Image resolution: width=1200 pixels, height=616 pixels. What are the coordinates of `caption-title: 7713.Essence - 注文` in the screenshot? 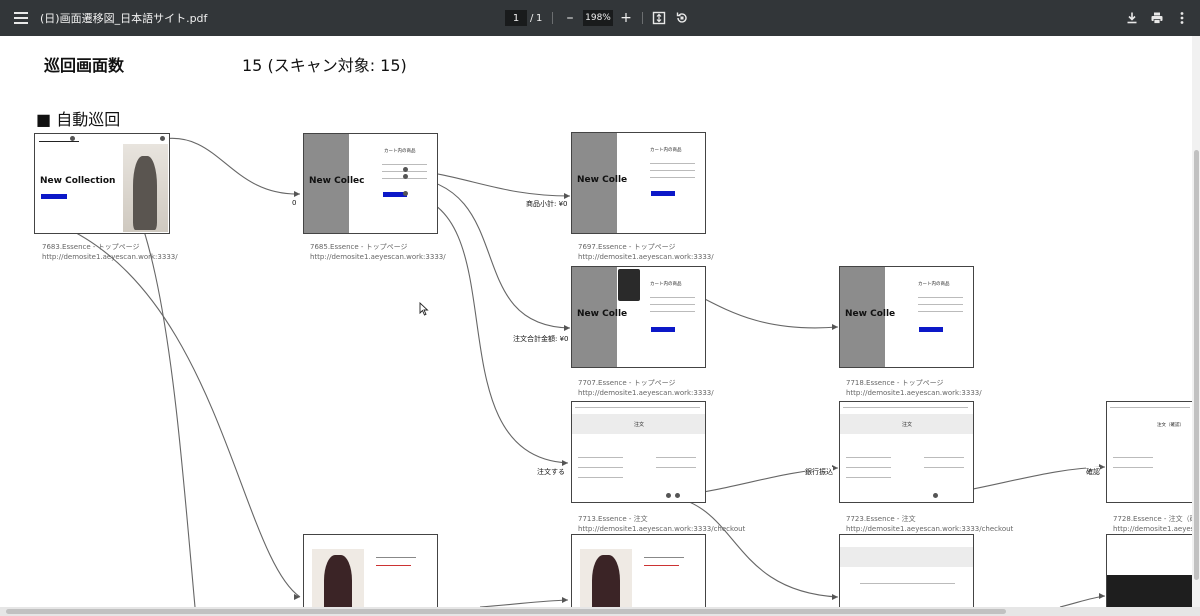 It's located at (613, 519).